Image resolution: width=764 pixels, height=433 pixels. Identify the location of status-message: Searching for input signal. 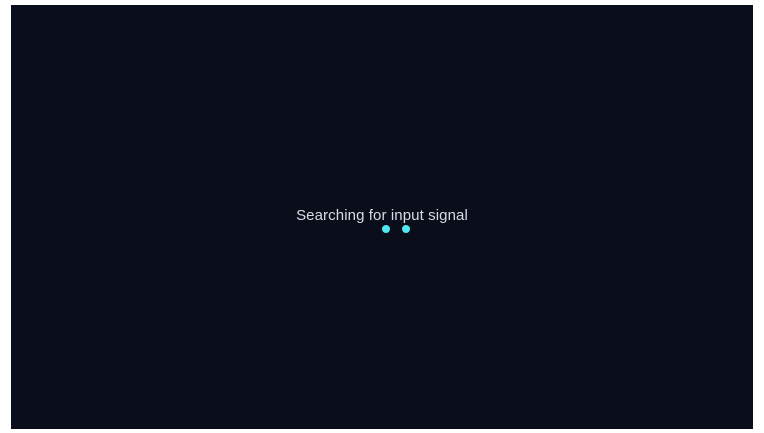
(382, 215).